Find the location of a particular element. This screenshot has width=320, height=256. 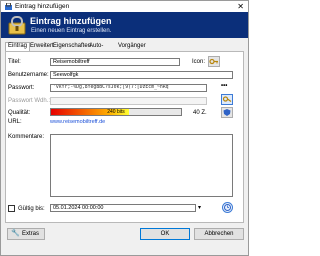

url-link: www.reisemobiltreff.de is located at coordinates (77, 122).